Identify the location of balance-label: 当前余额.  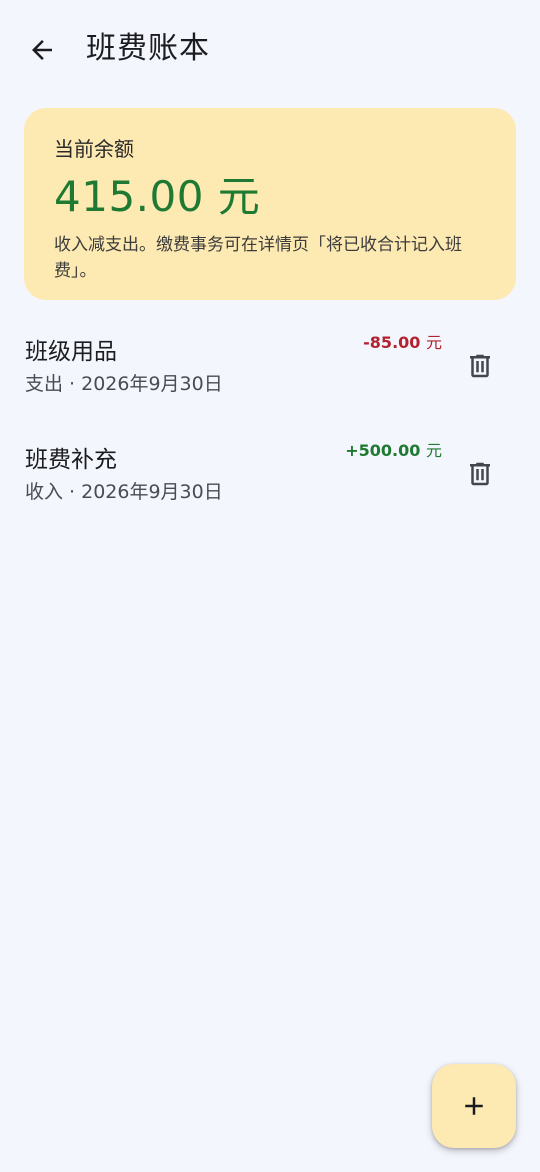
(94, 149).